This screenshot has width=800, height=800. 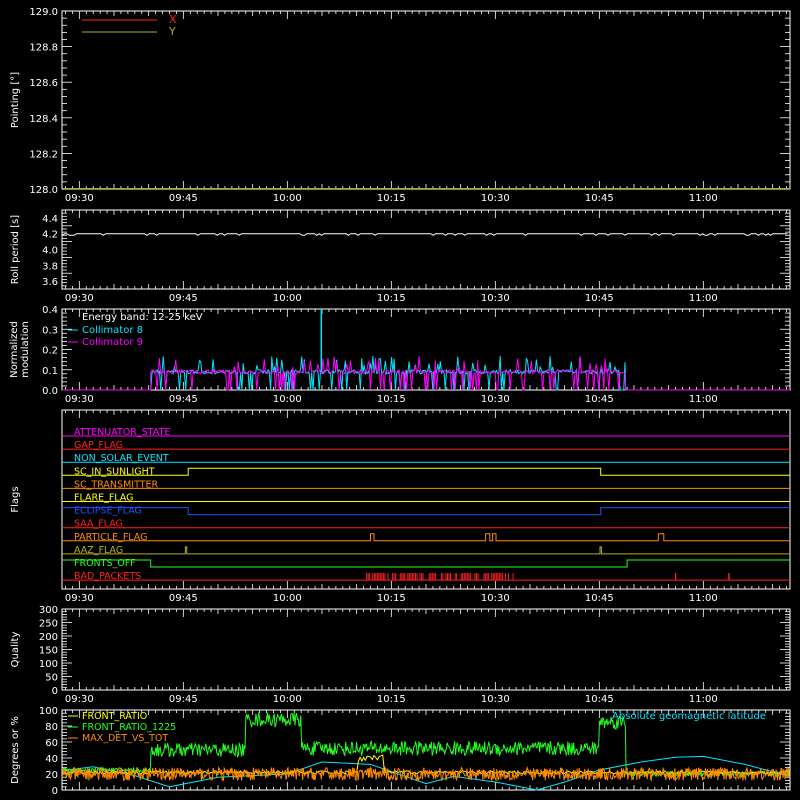 What do you see at coordinates (599, 699) in the screenshot?
I see `quality-time-label: 10:45` at bounding box center [599, 699].